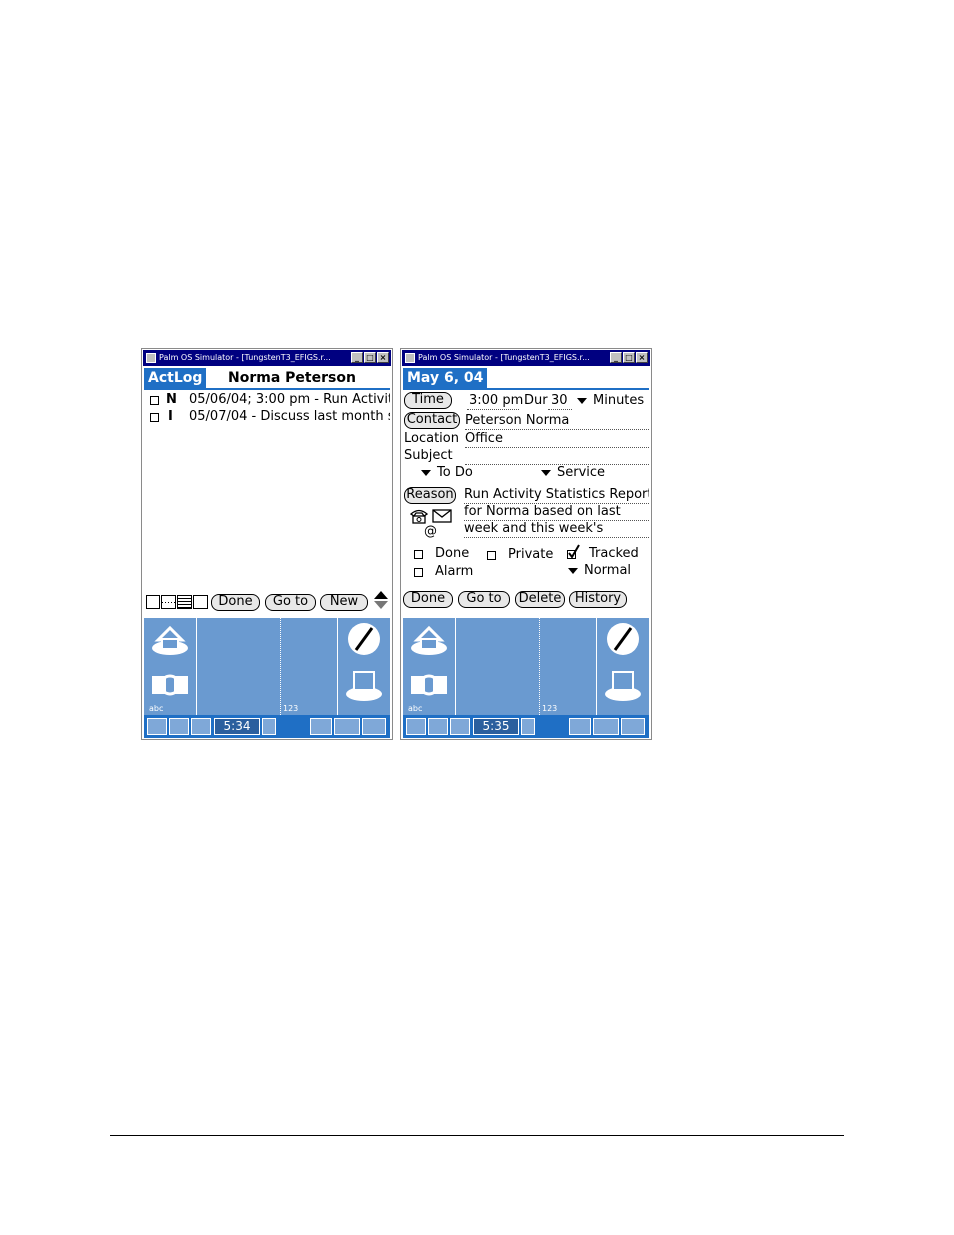 The width and height of the screenshot is (954, 1235). I want to click on new-button: New, so click(344, 602).